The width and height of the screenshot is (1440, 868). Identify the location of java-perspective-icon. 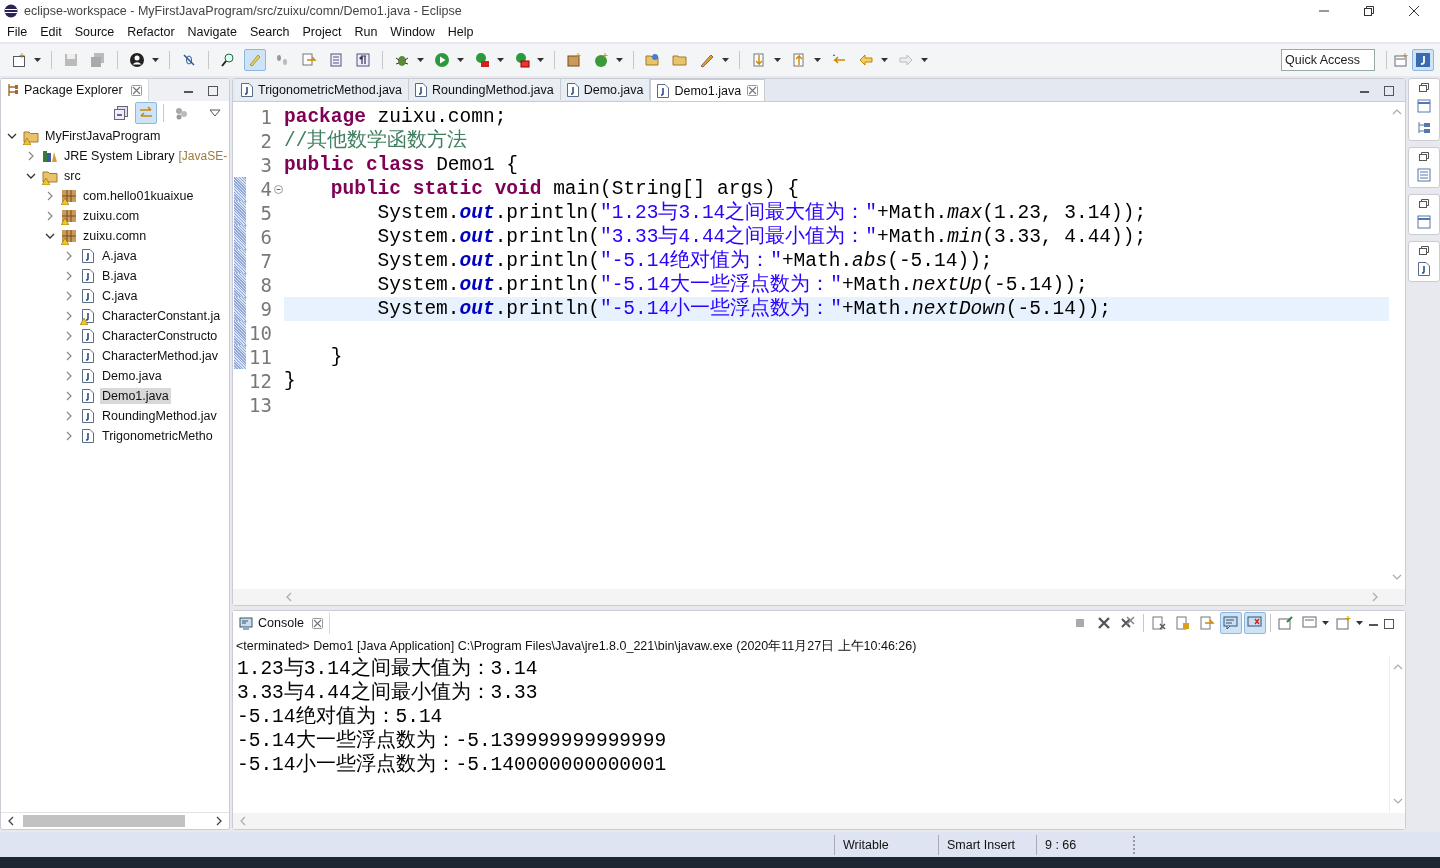
(1423, 60).